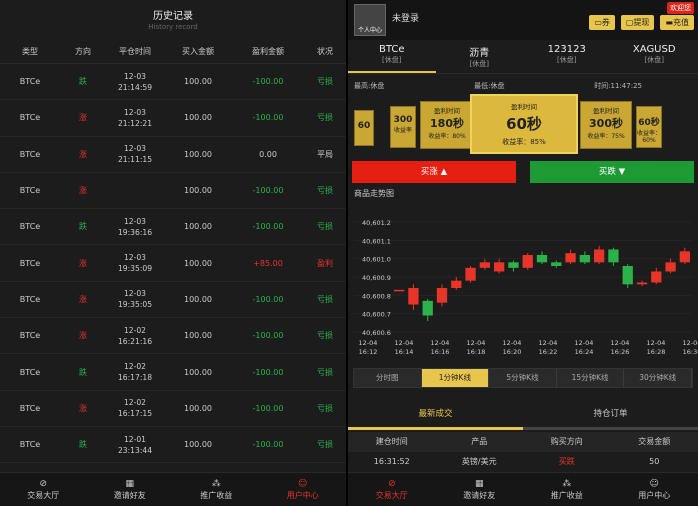 The image size is (698, 506). I want to click on tab-name: 沥青, so click(479, 53).